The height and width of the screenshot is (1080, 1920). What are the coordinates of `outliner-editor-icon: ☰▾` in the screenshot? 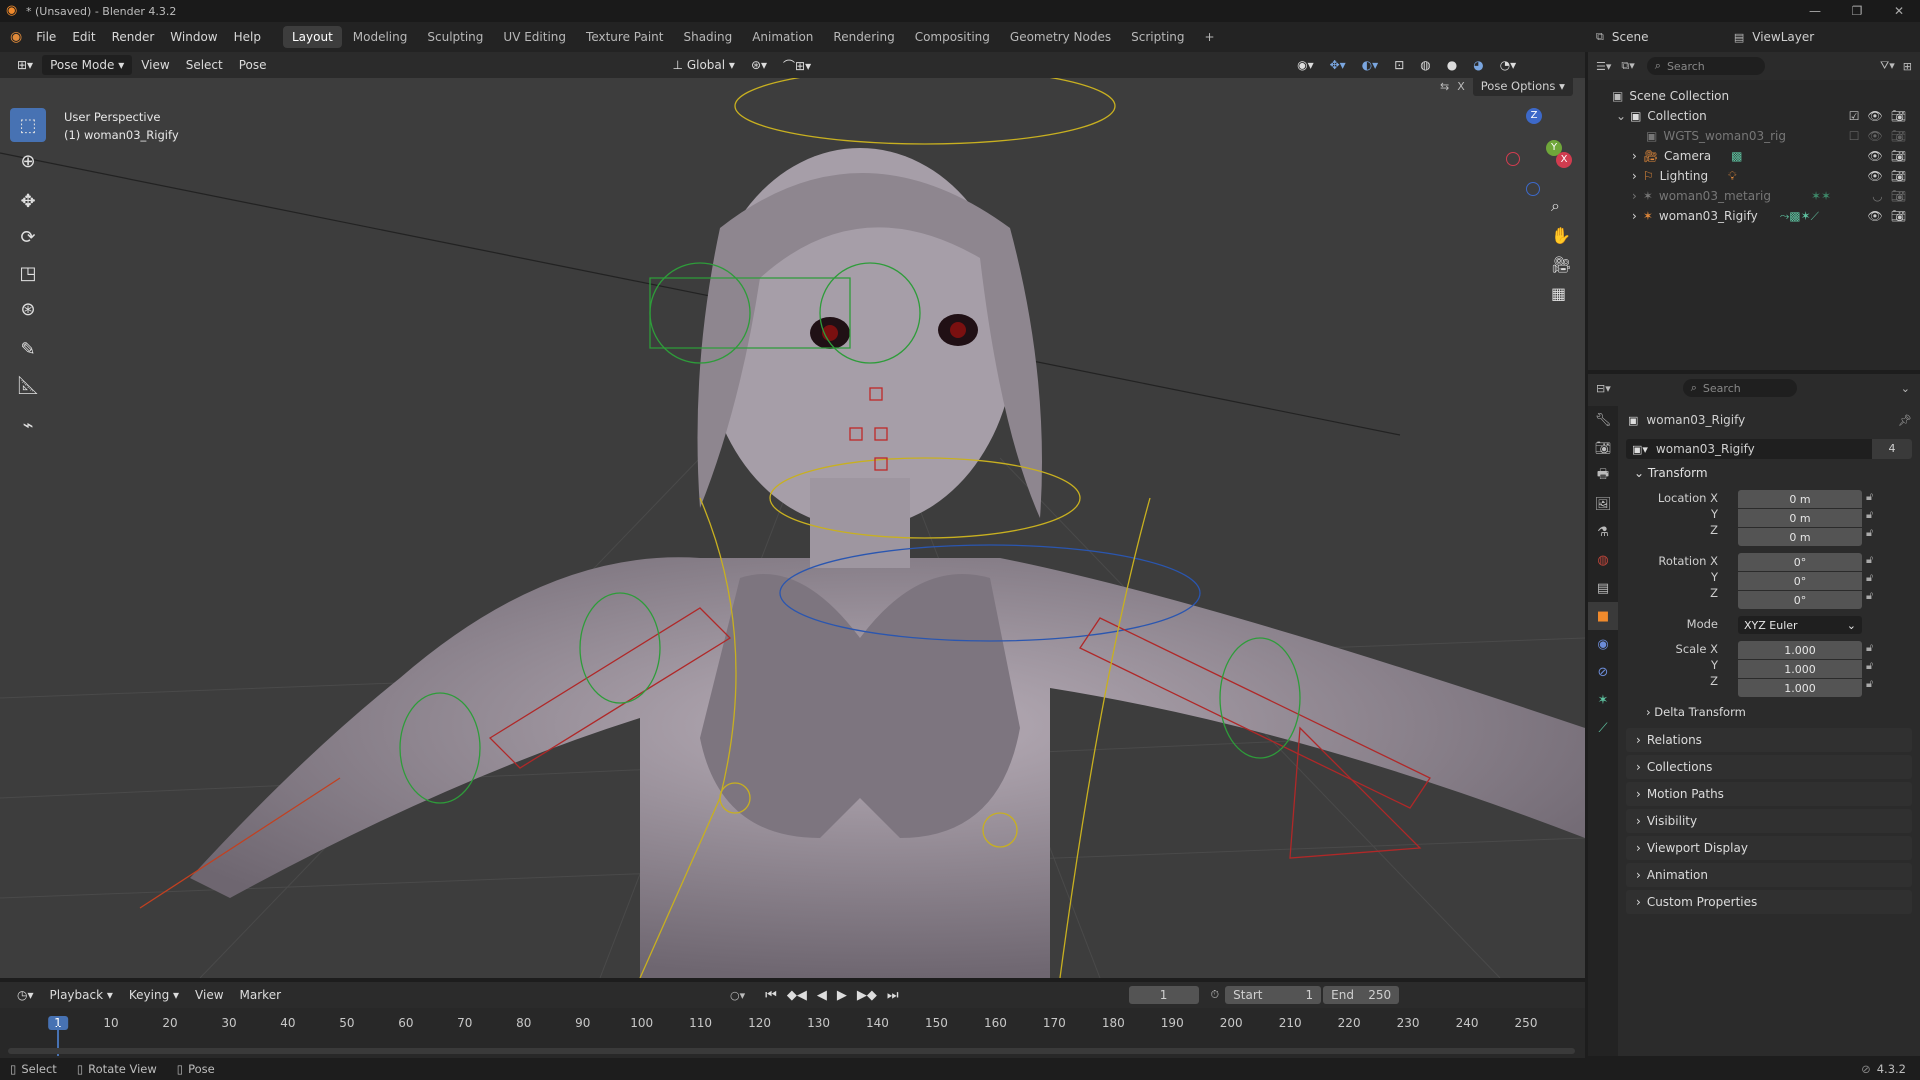 It's located at (1603, 66).